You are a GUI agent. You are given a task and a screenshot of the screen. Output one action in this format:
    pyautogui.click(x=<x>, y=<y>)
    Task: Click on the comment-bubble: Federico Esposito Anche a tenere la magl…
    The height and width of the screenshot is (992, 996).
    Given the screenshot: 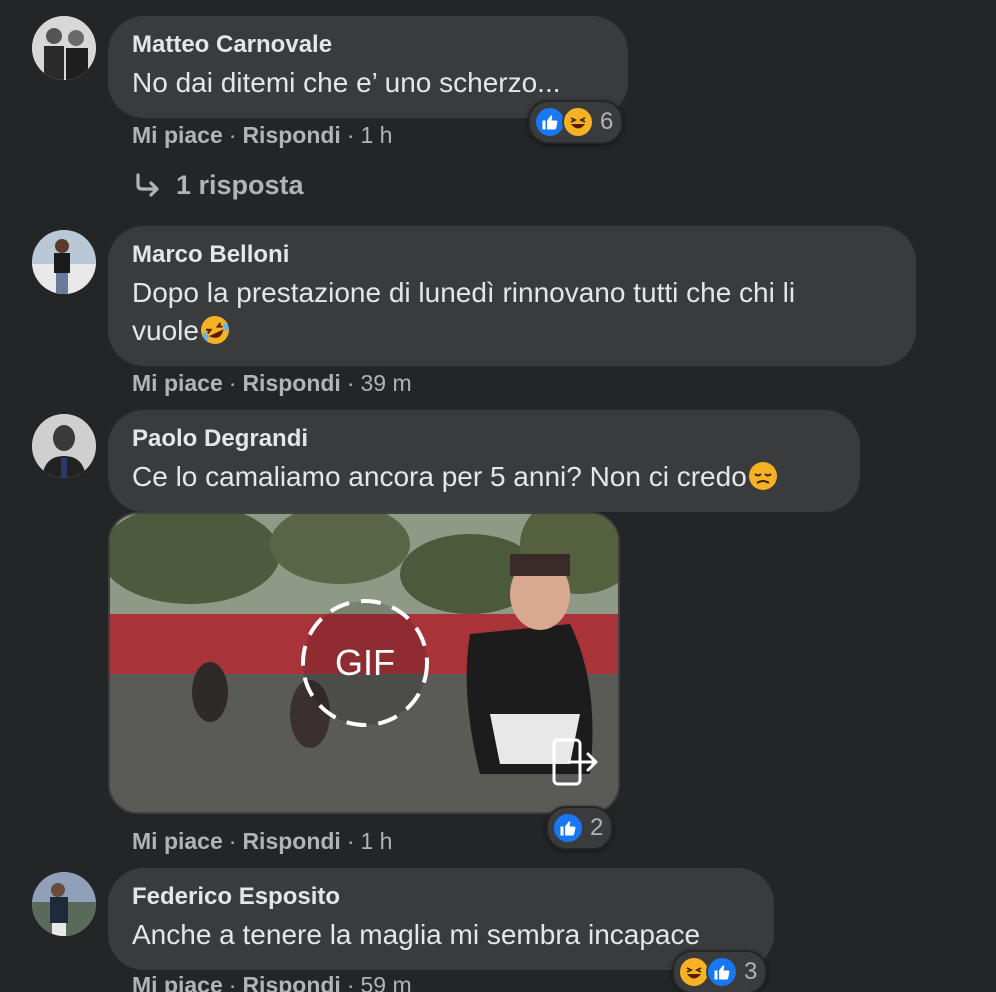 What is the action you would take?
    pyautogui.click(x=441, y=919)
    